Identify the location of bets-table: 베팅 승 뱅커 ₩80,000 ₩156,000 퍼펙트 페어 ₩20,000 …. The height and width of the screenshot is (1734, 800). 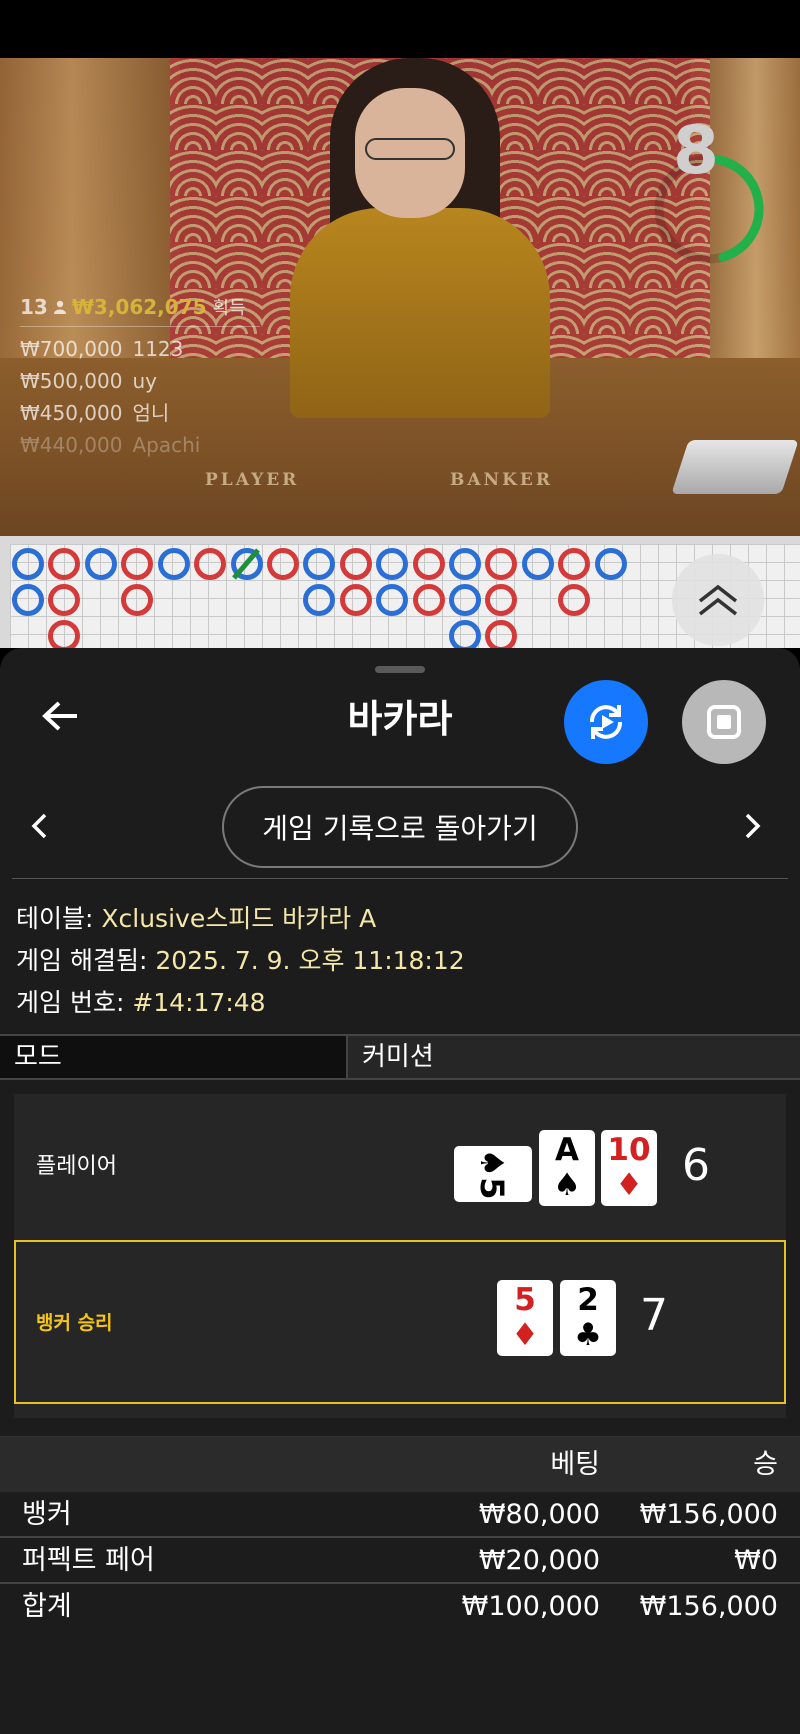
(400, 1533).